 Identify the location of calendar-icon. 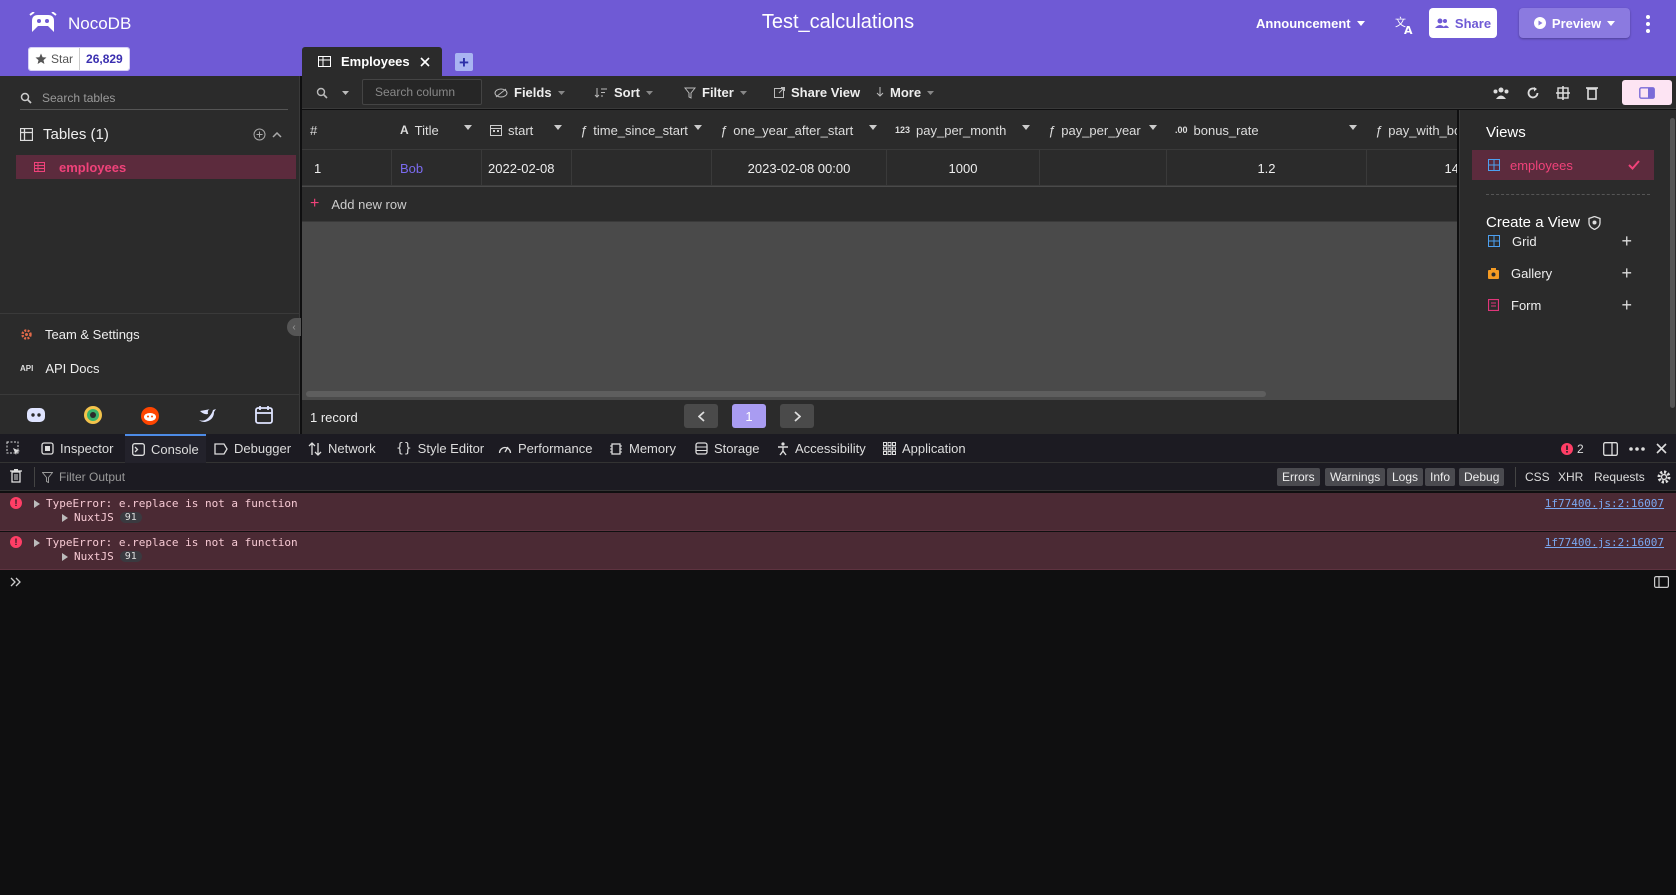
(264, 415).